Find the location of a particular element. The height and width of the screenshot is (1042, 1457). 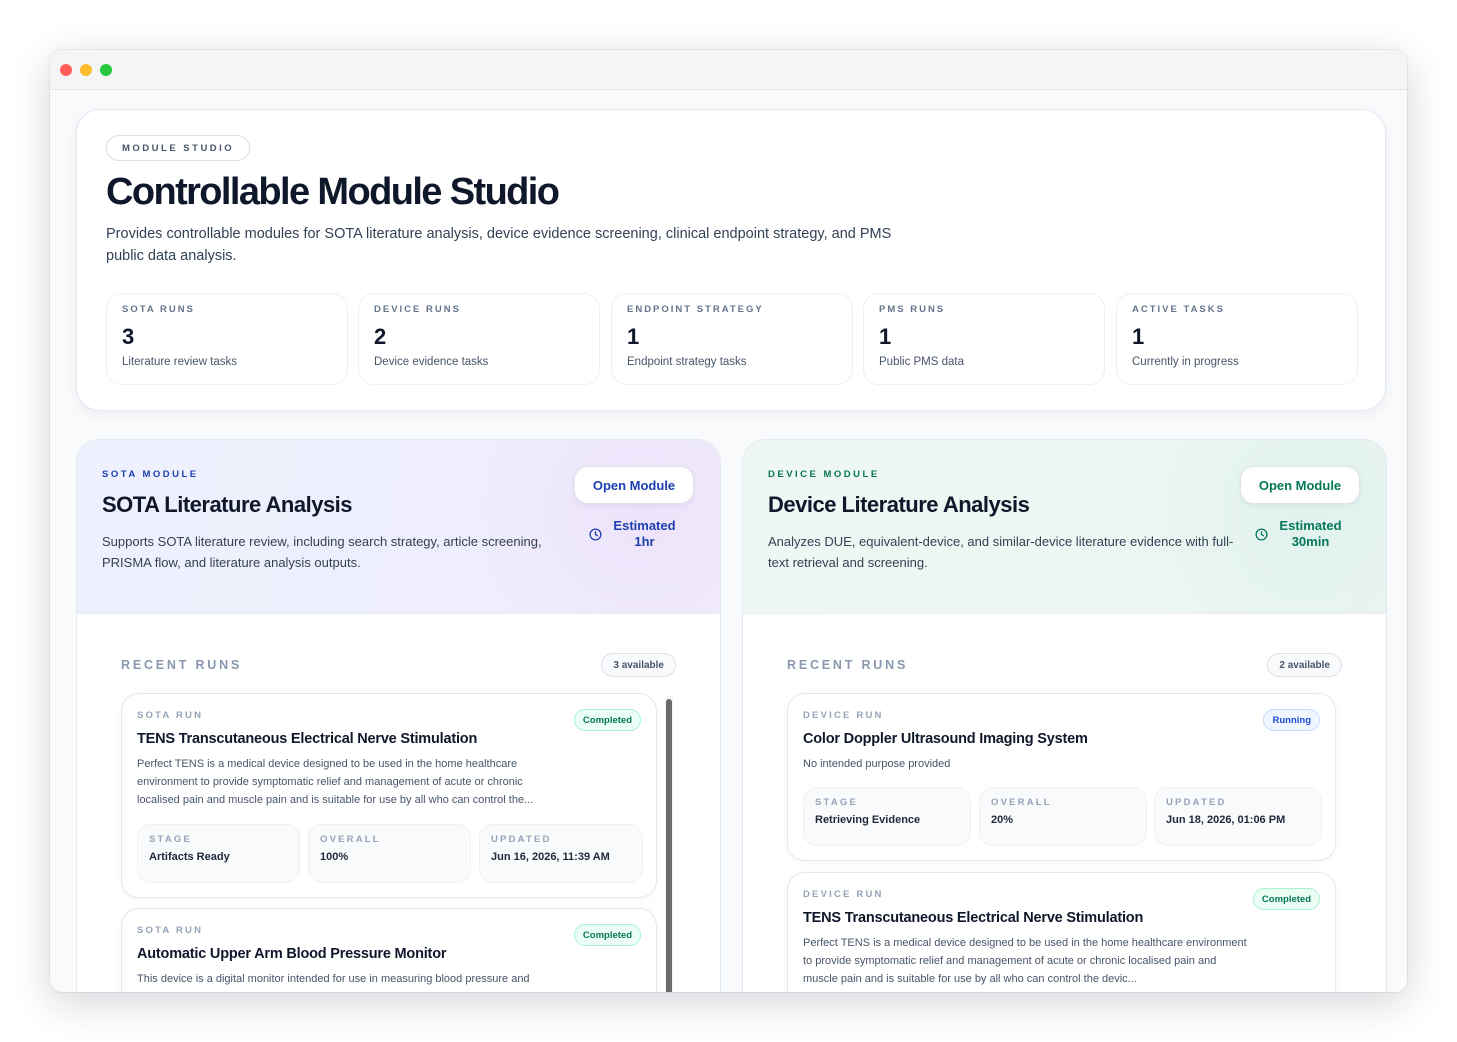

available-count-badge: 2 available is located at coordinates (1304, 665).